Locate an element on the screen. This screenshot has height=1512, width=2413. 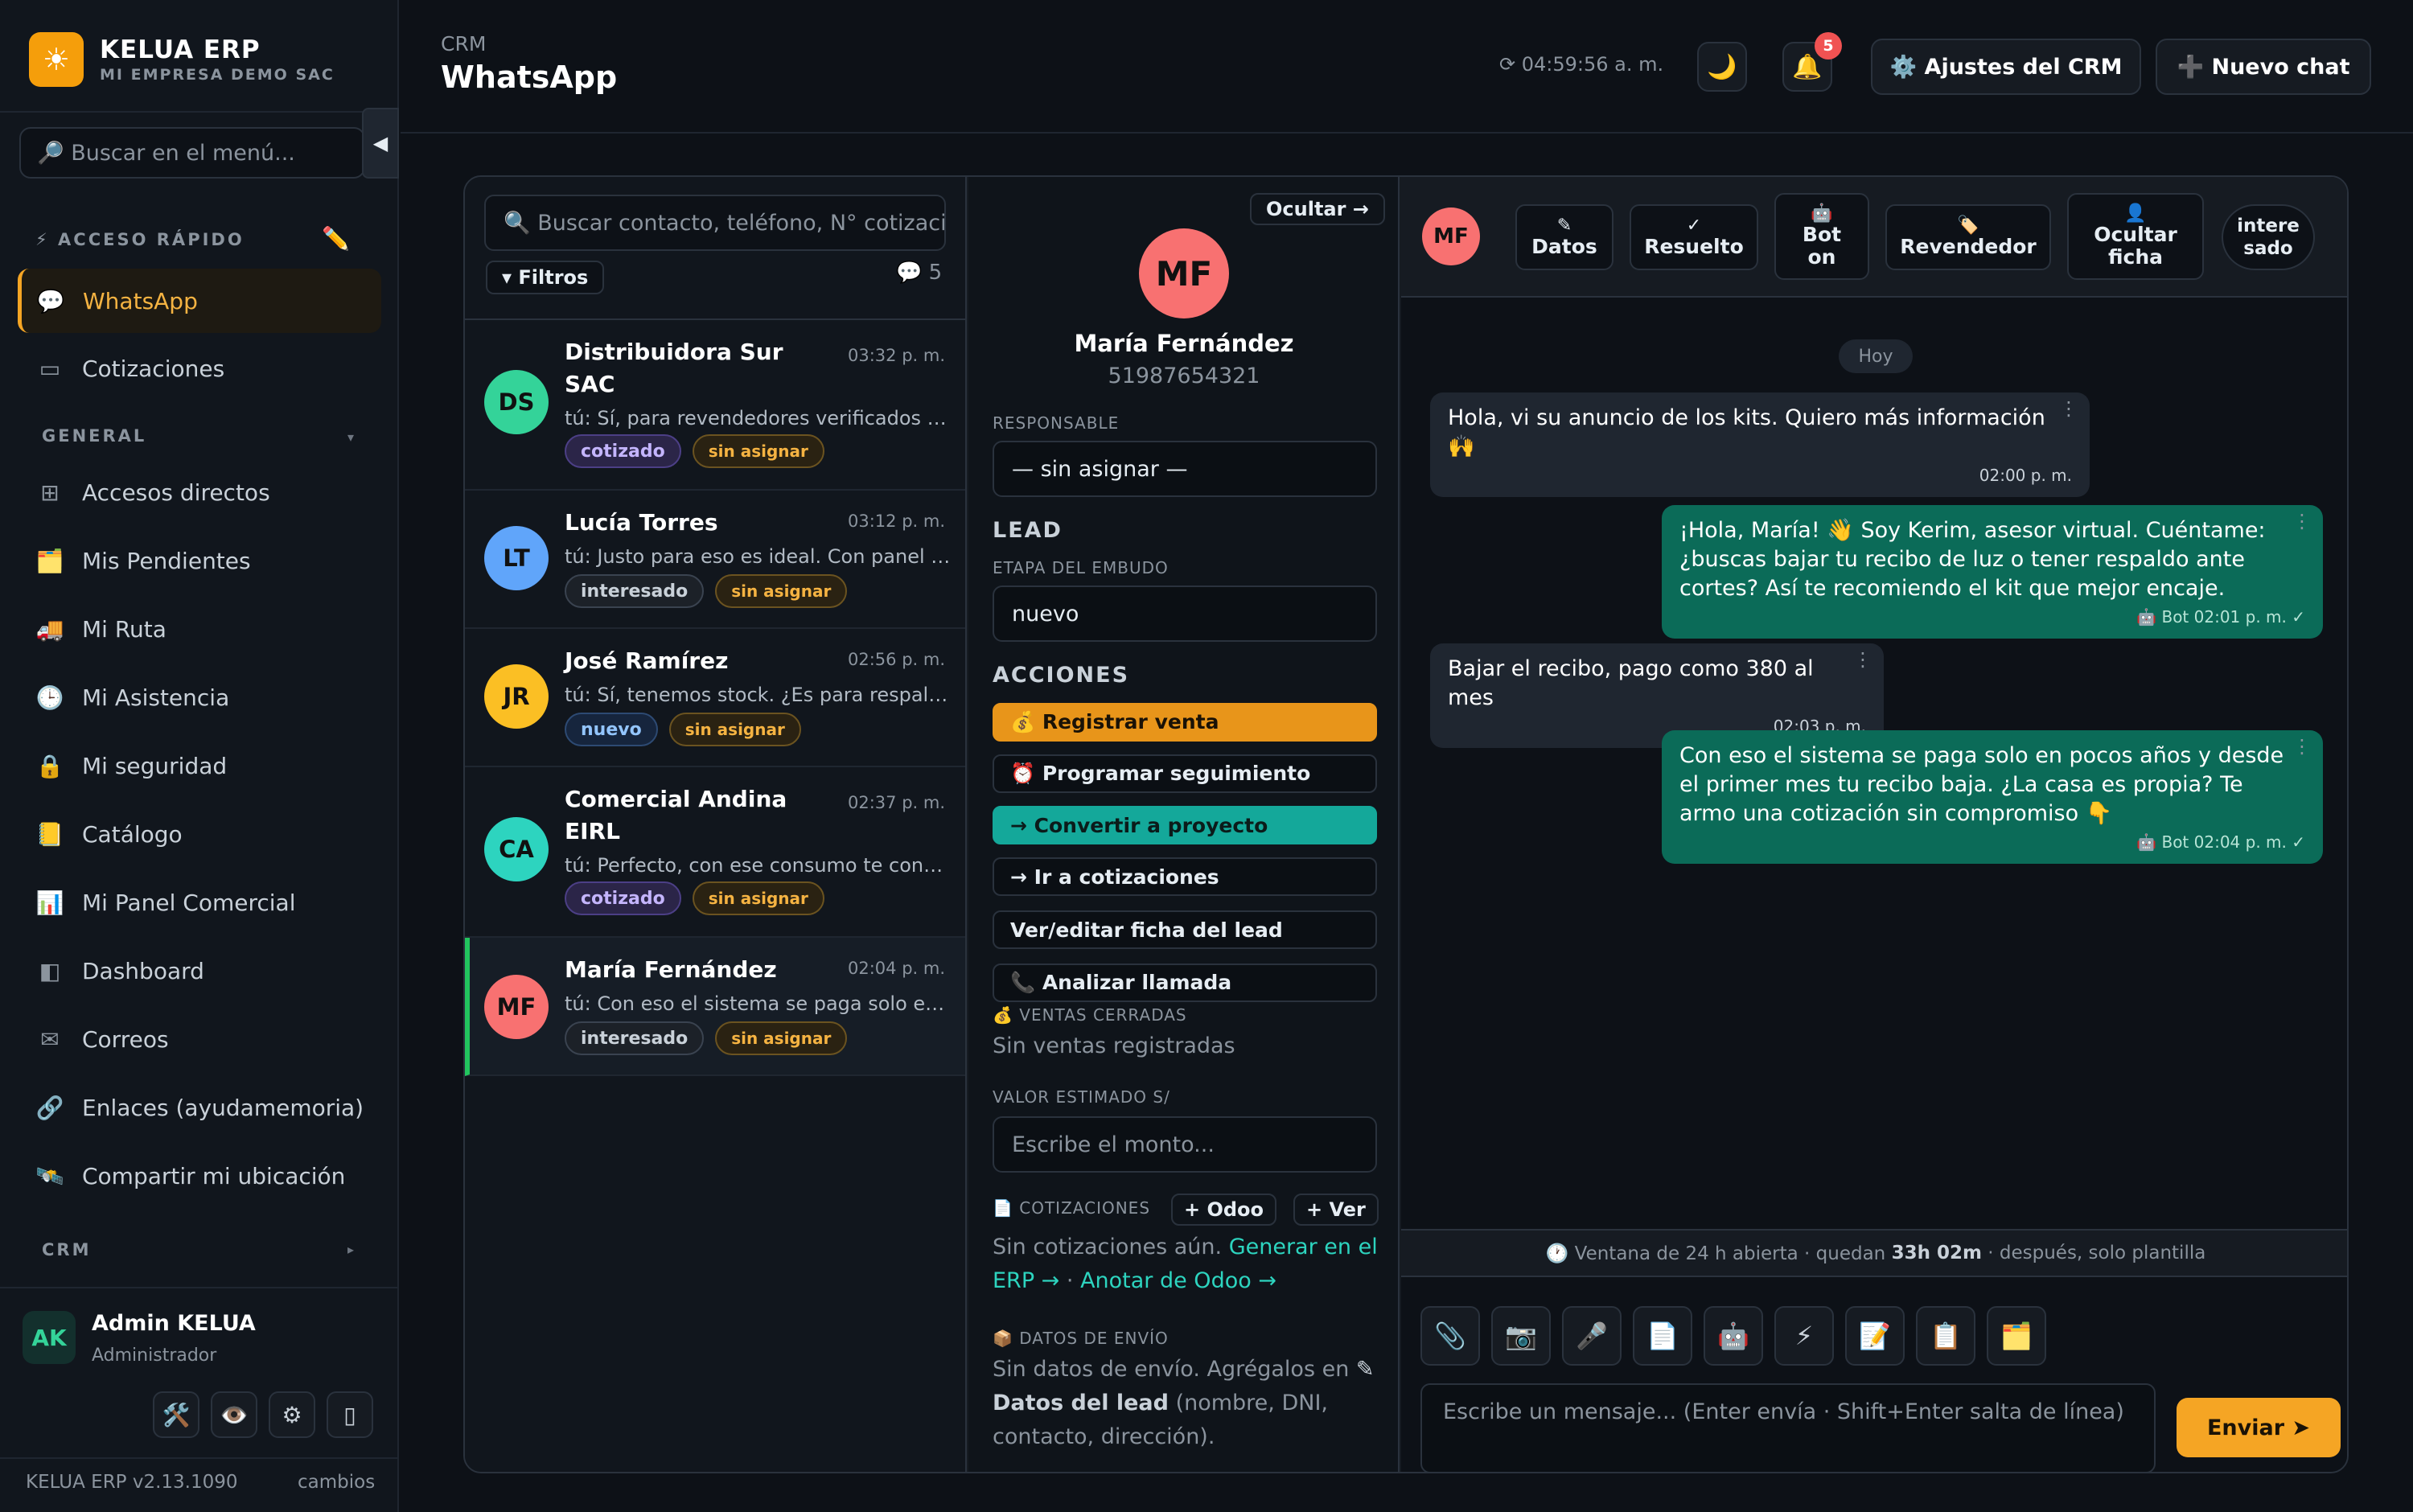
contact-time: 02:04 p. m. is located at coordinates (897, 968).